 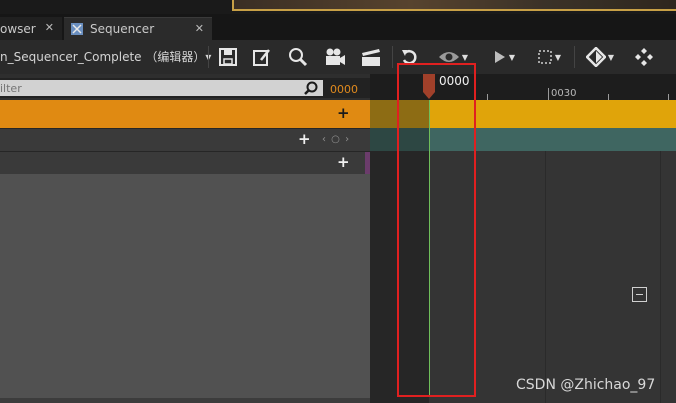 I want to click on search-input, so click(x=161, y=88).